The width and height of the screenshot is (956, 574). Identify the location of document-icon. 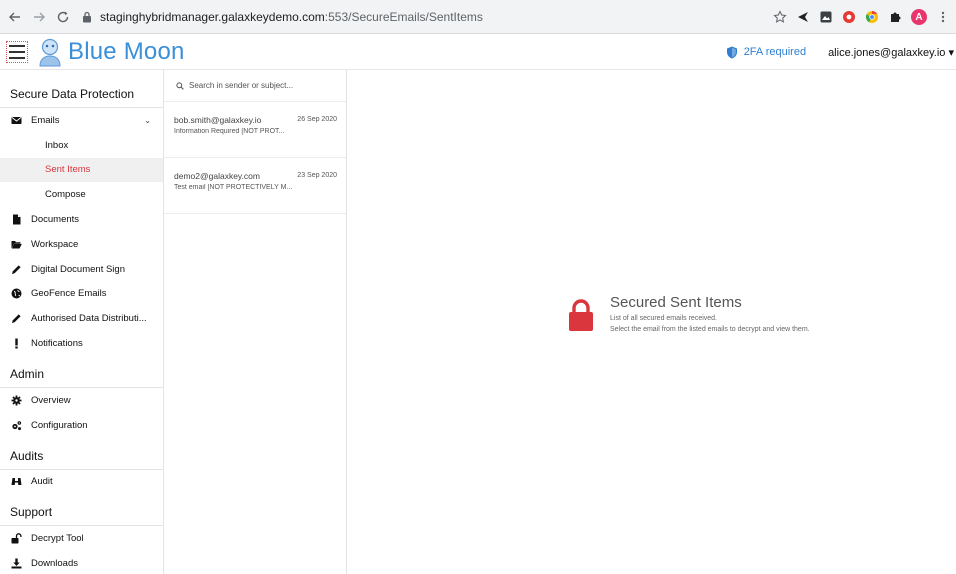
(16, 220).